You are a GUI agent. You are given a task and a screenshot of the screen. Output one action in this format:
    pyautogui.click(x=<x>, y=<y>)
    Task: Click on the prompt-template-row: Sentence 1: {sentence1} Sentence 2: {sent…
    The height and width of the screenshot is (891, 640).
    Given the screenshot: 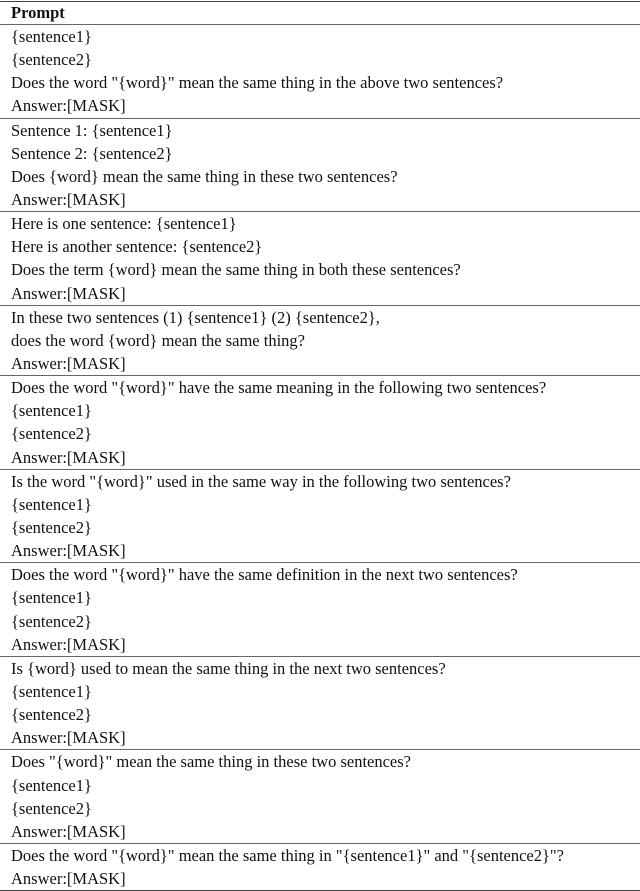 What is the action you would take?
    pyautogui.click(x=320, y=166)
    